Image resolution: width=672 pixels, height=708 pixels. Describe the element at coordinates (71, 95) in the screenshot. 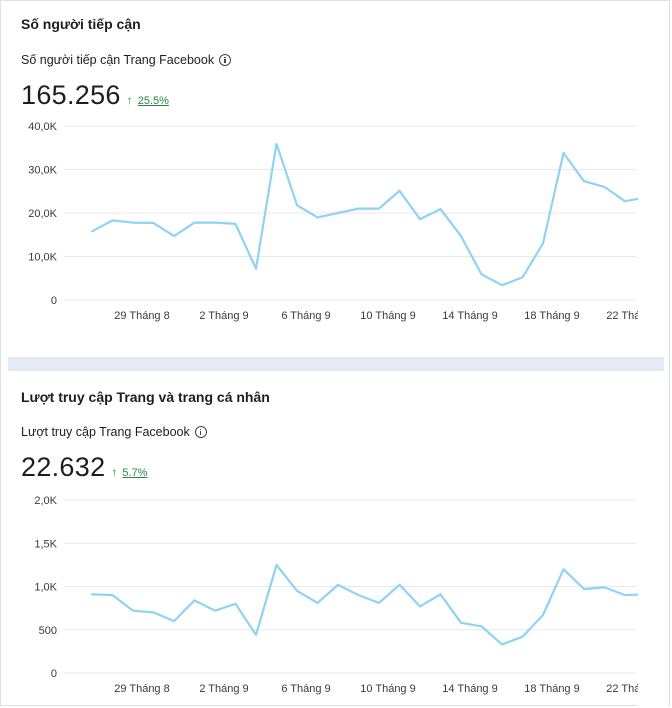

I see `metric-value: 165.256` at that location.